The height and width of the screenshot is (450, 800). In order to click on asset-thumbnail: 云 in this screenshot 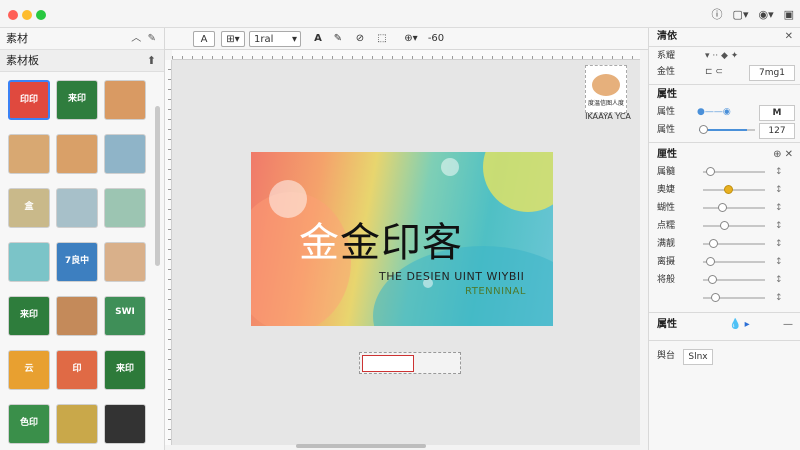, I will do `click(29, 370)`.